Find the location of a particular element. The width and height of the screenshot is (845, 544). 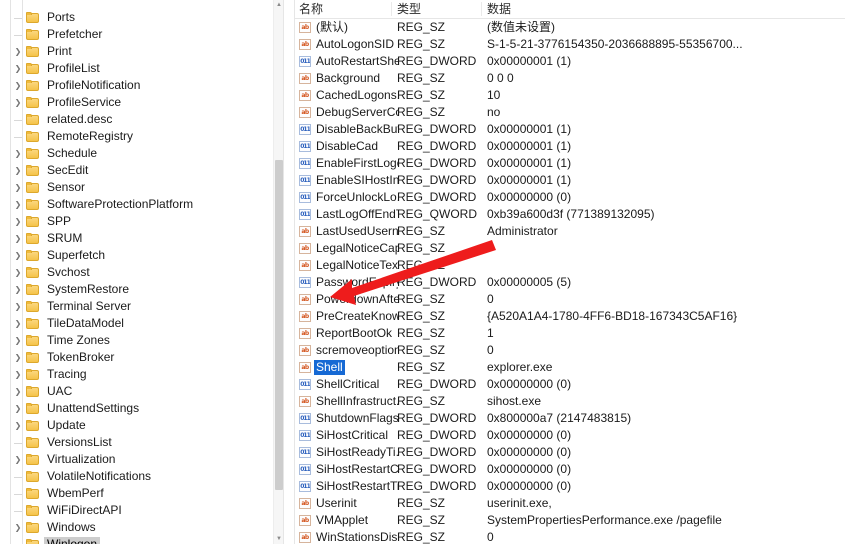

tree-item-tiledatamodel: ❯ TileDataModel is located at coordinates (136, 323).